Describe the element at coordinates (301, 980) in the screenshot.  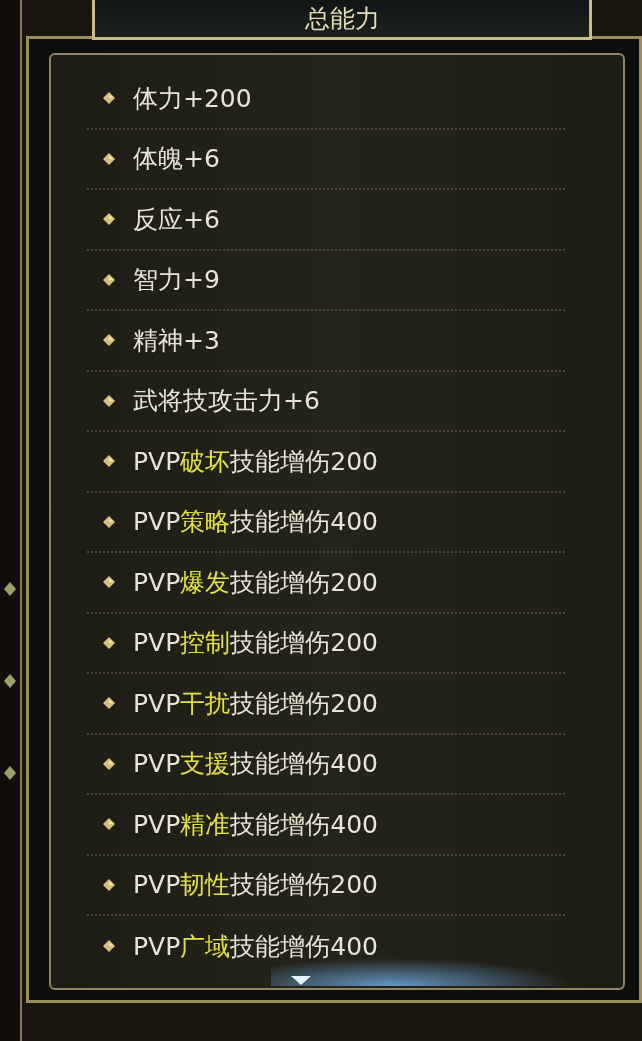
I see `scroll-down-icon` at that location.